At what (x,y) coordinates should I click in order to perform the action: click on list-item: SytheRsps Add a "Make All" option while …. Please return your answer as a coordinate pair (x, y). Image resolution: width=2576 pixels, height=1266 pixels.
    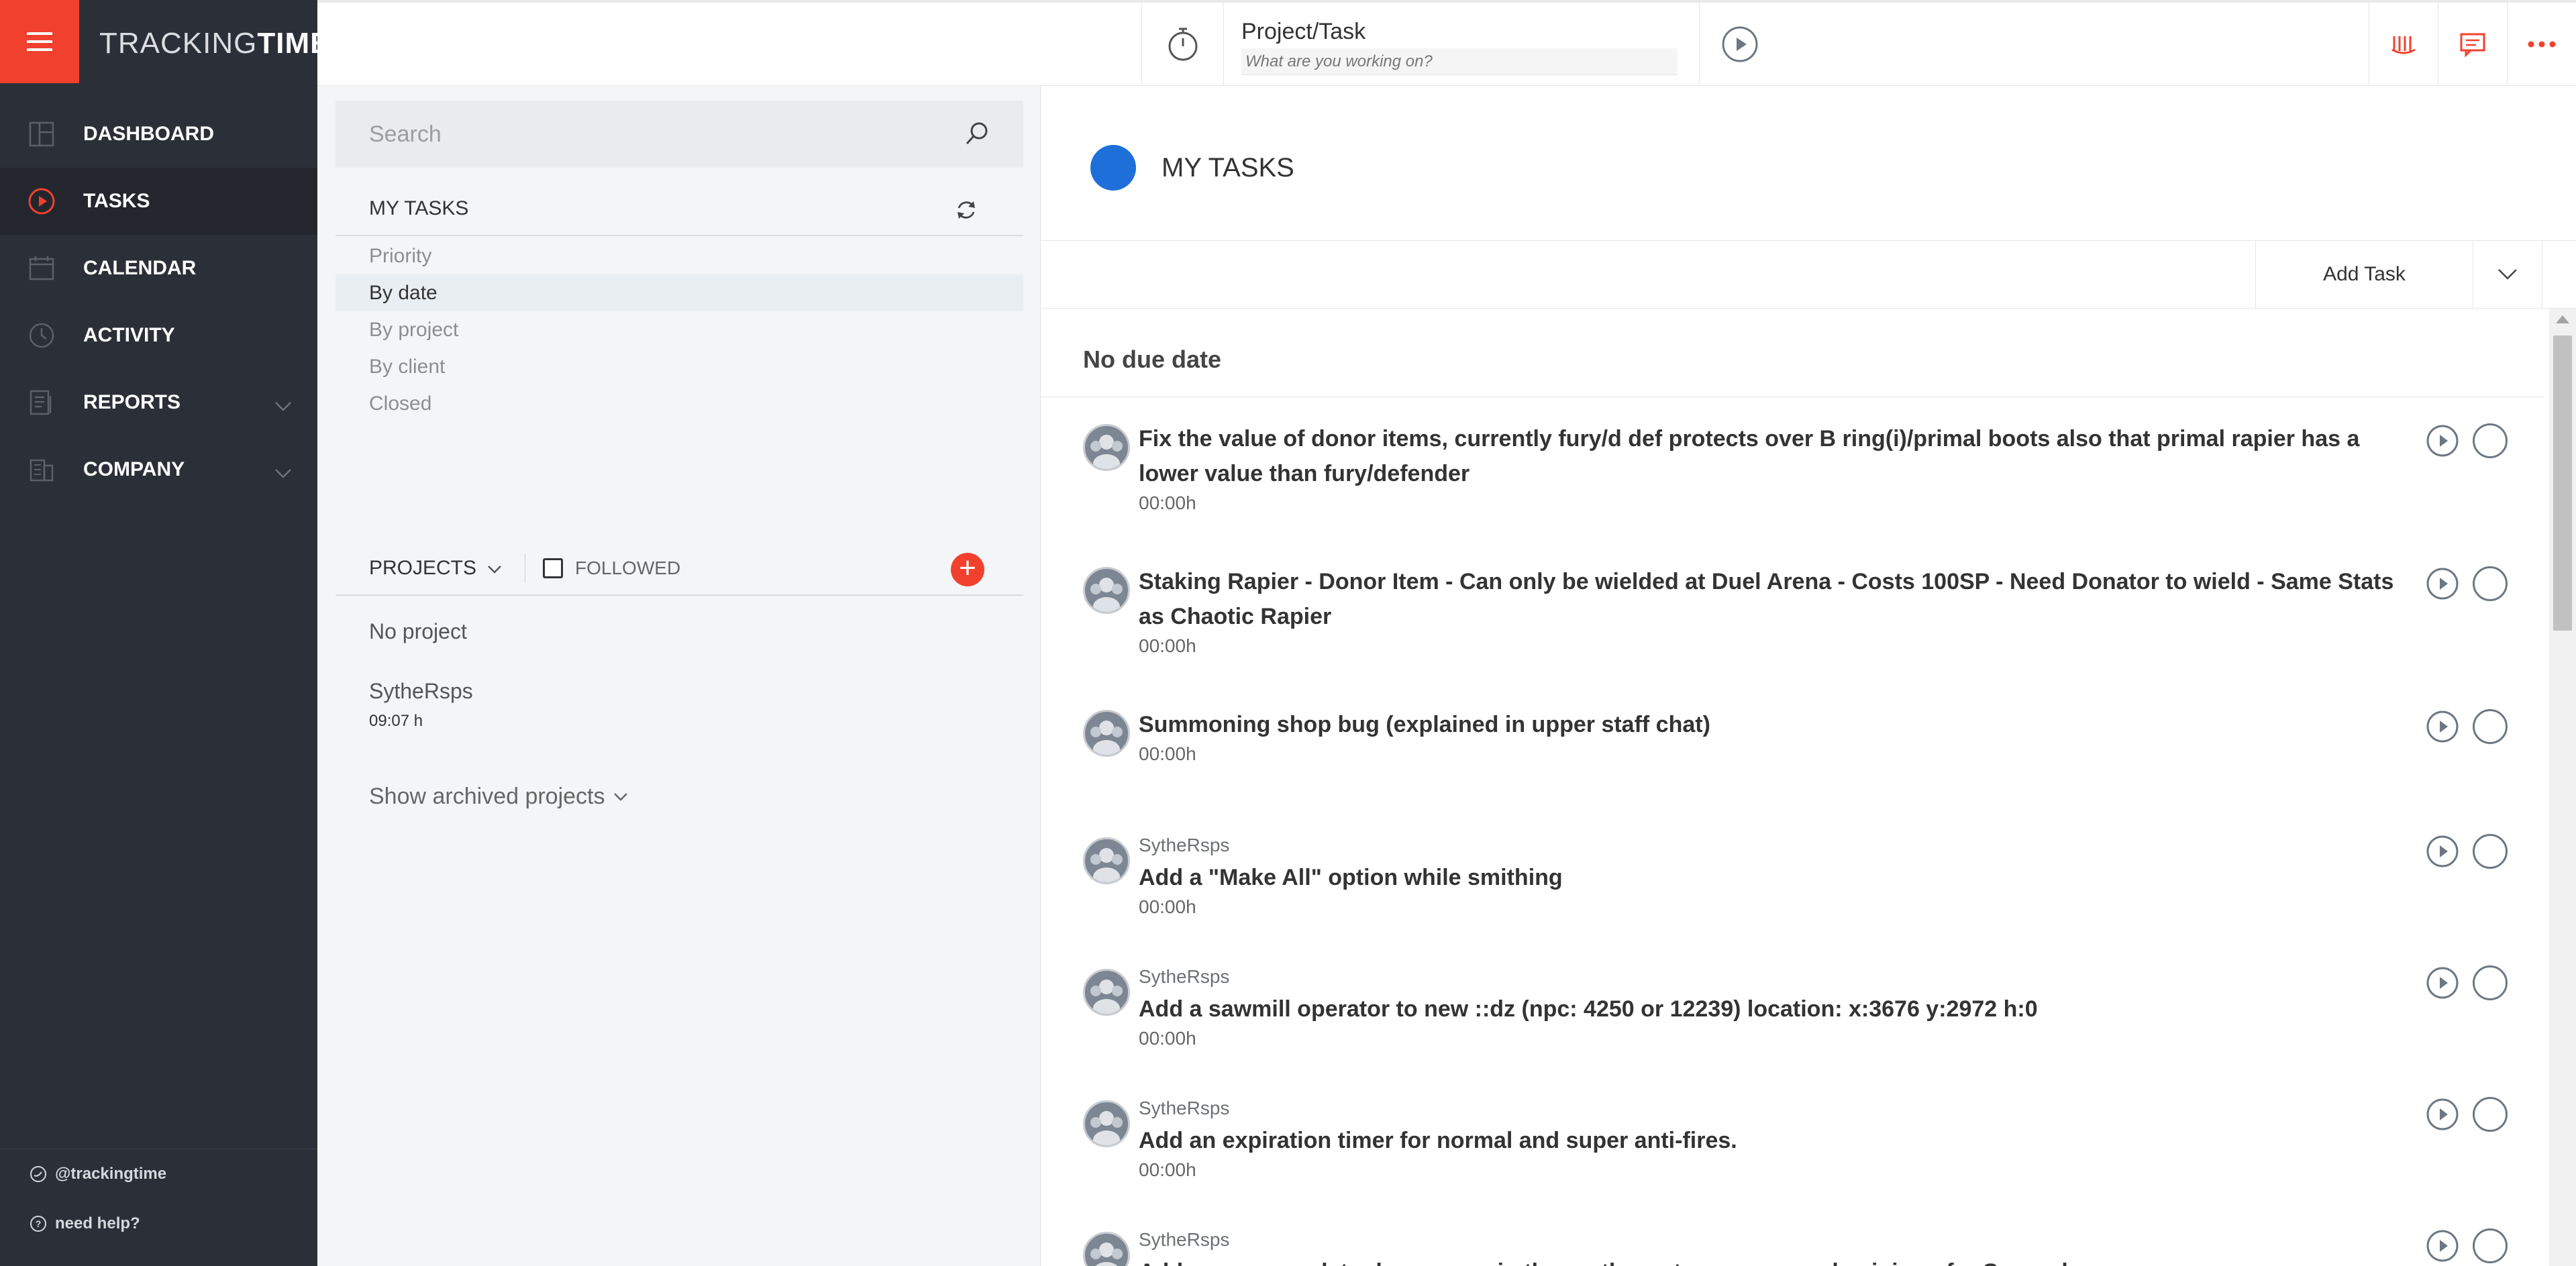
    Looking at the image, I should click on (1792, 857).